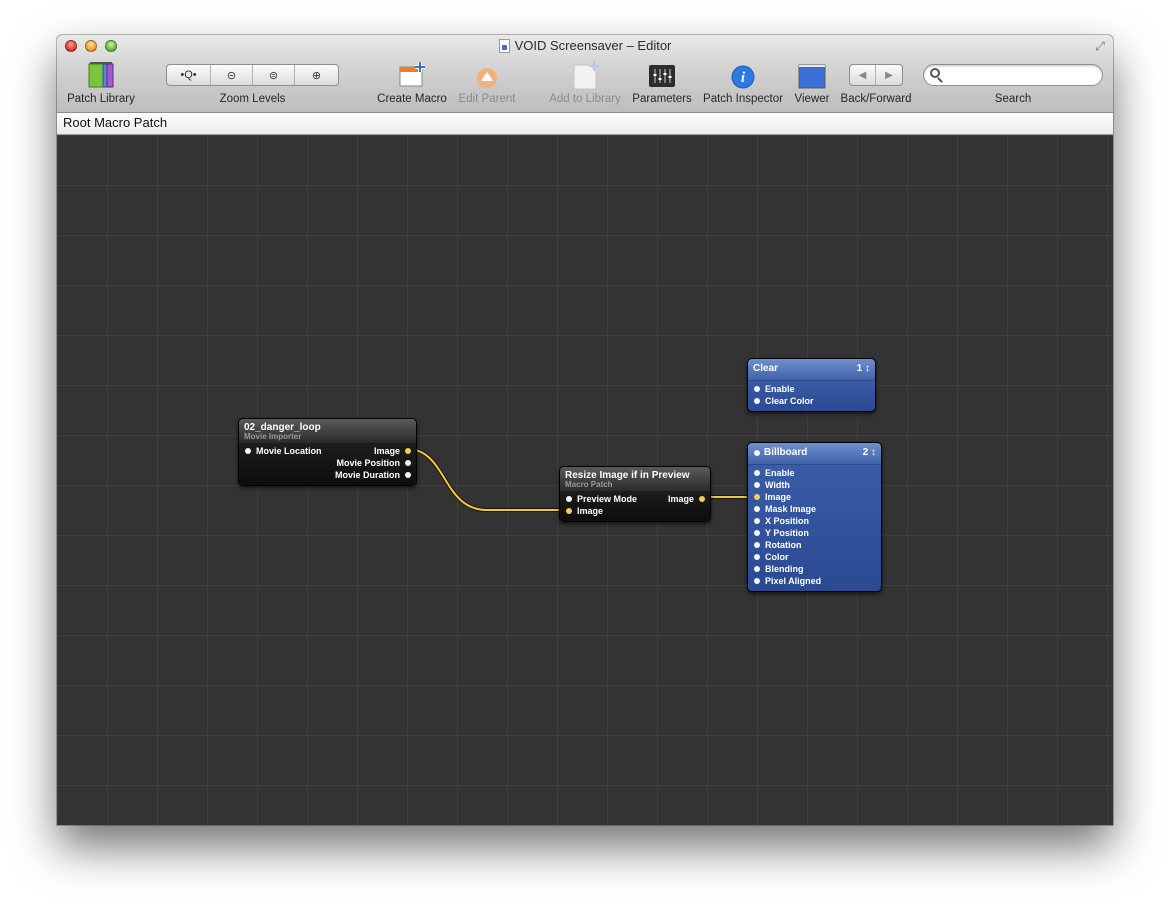  I want to click on input-port-width: Width, so click(814, 485).